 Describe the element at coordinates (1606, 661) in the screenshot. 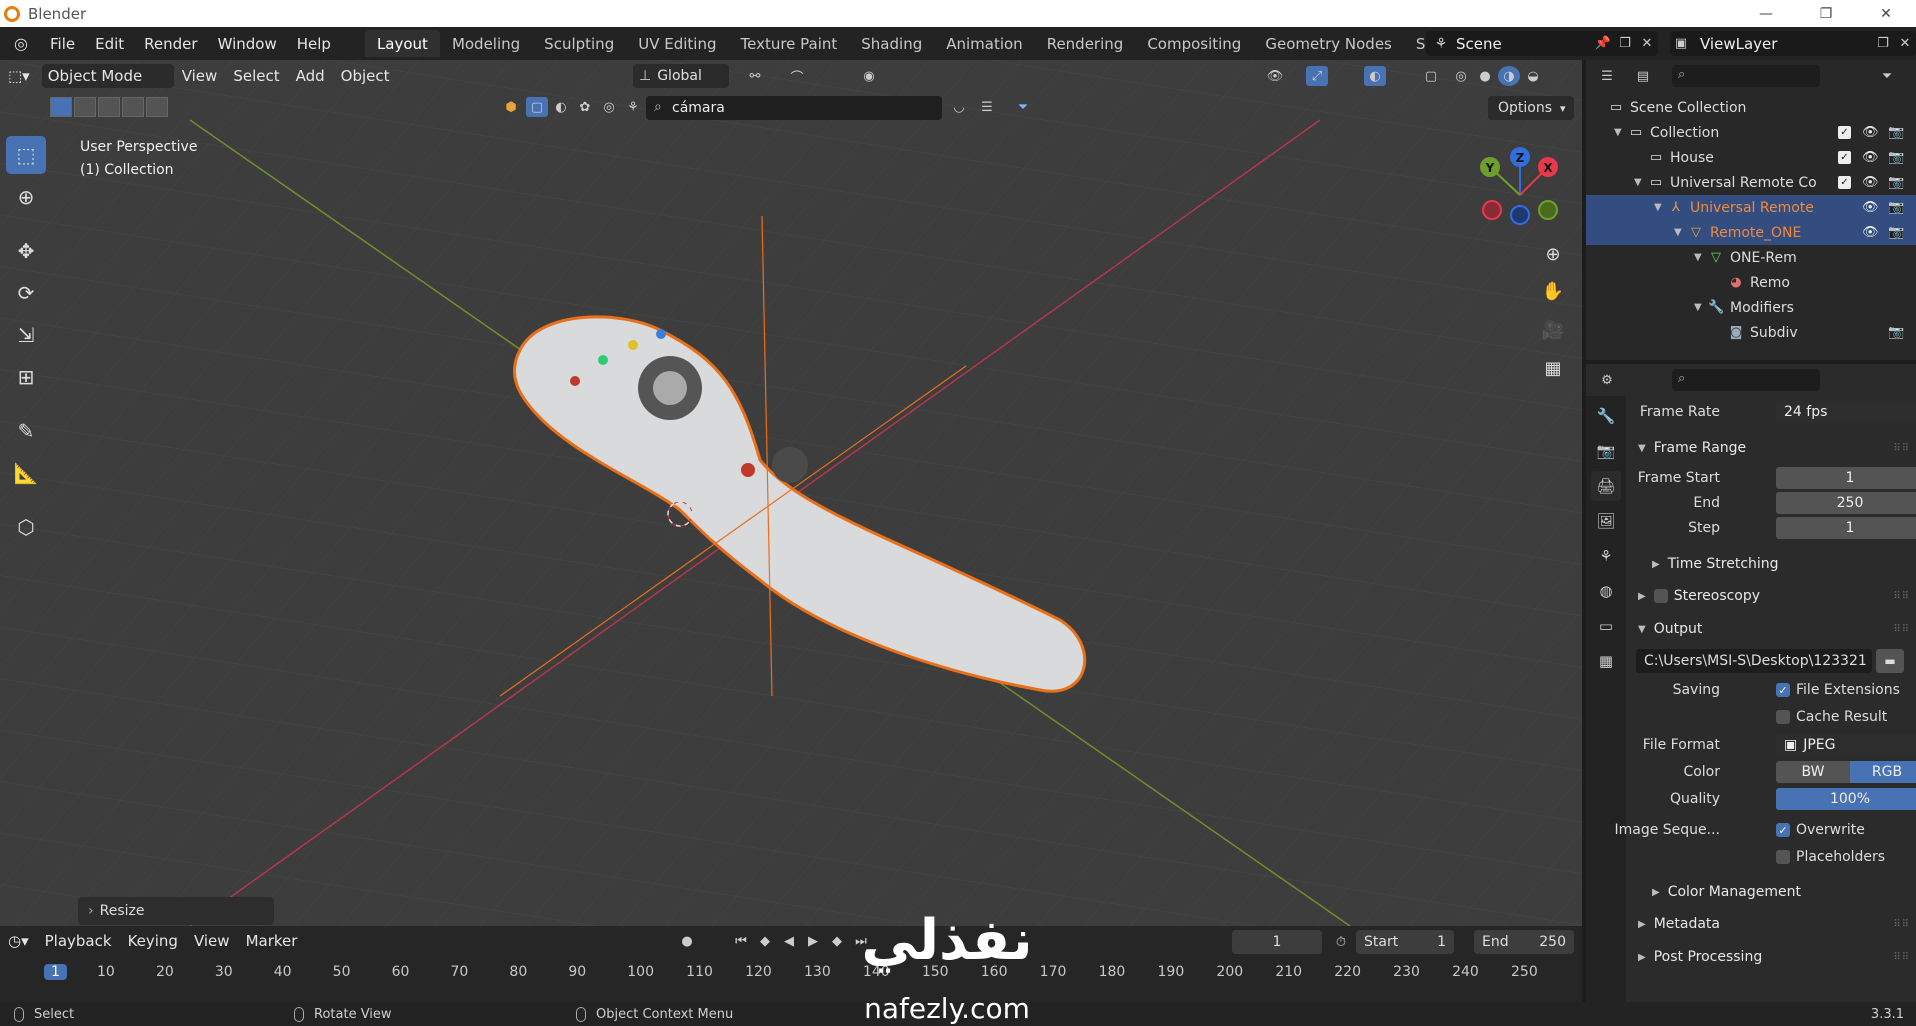

I see `texture-tab-icon: ▦` at that location.